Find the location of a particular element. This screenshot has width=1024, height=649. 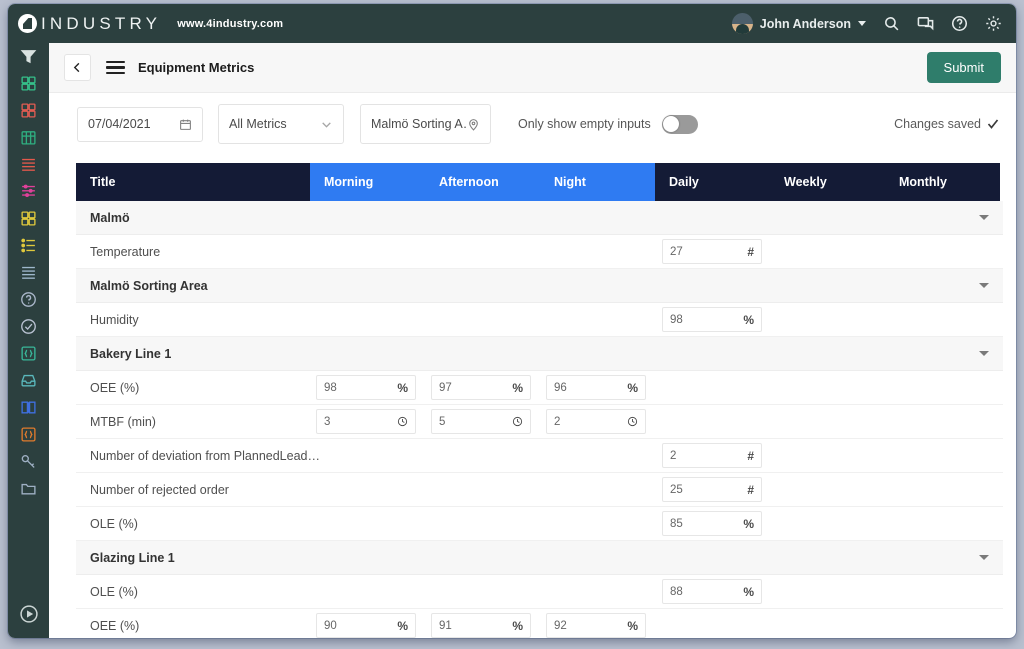

column-header-label: Night is located at coordinates (570, 182).